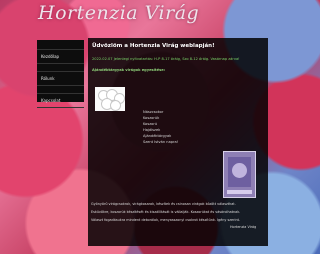 This screenshot has height=254, width=320. What do you see at coordinates (60, 56) in the screenshot?
I see `nav-item-home: Kezdőlap` at bounding box center [60, 56].